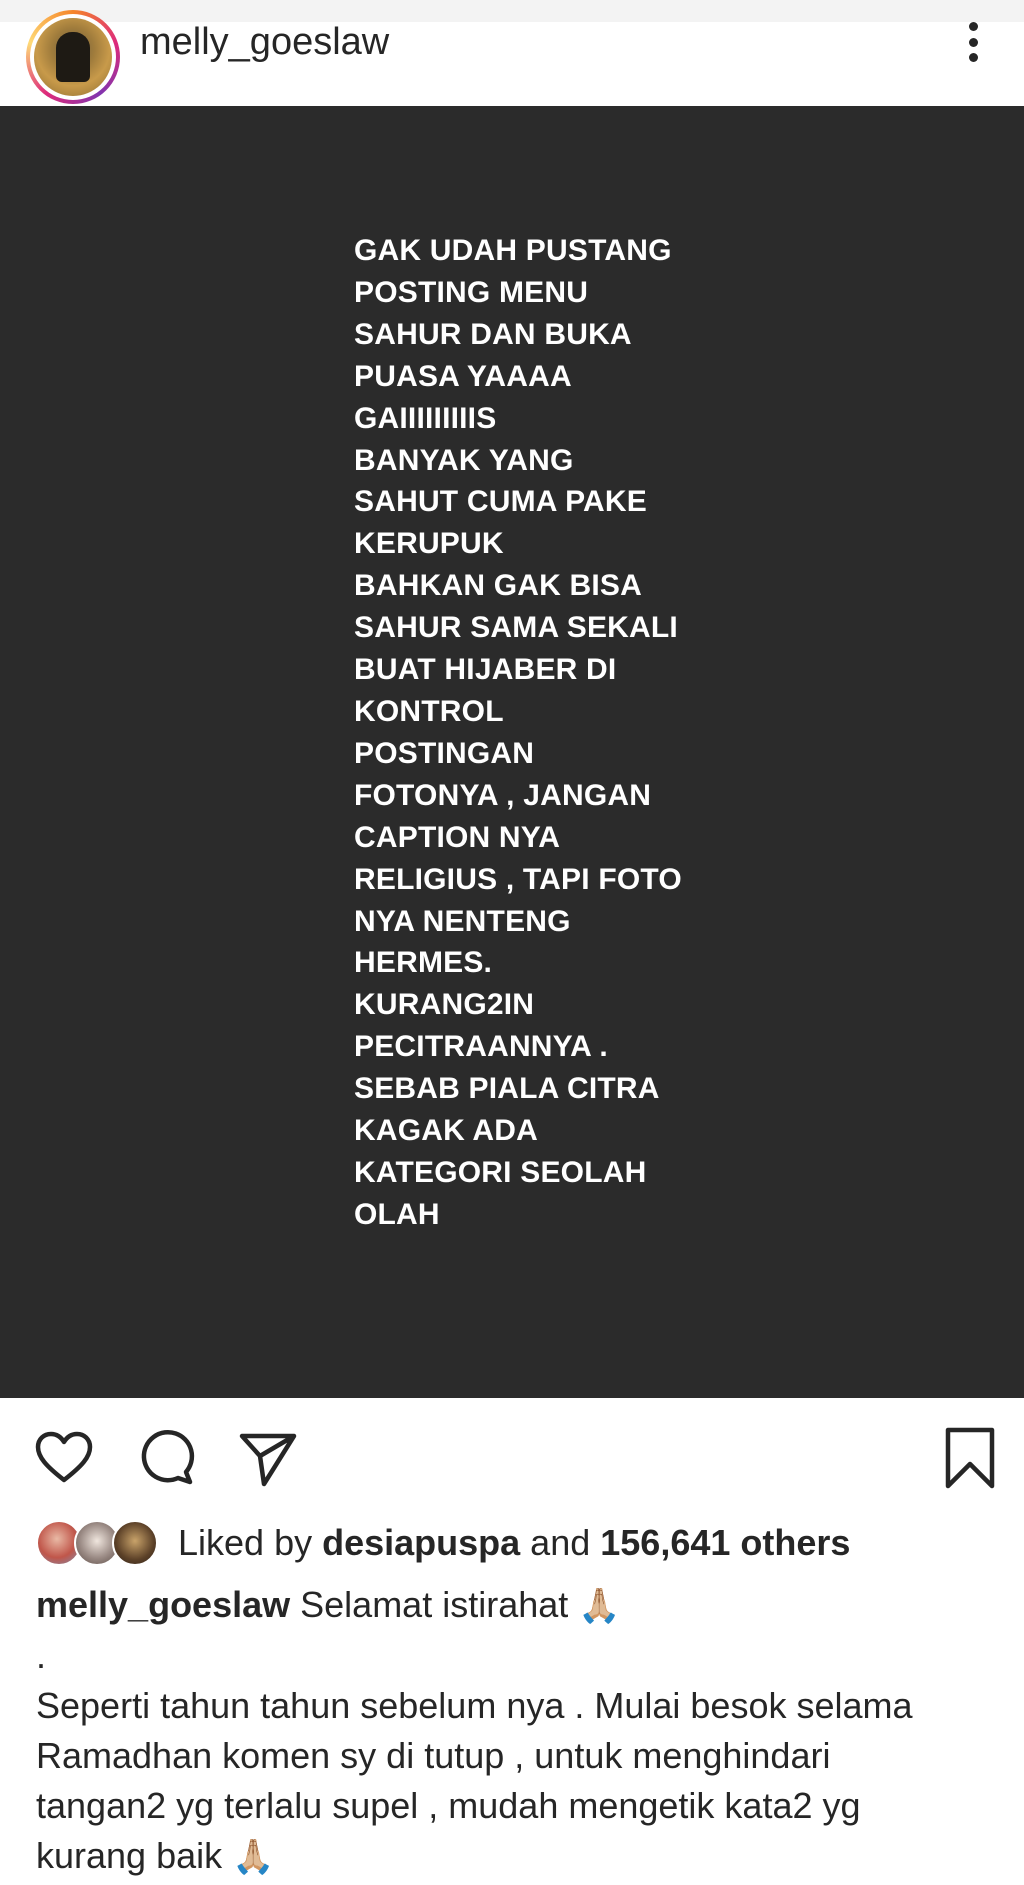 The width and height of the screenshot is (1024, 1885). What do you see at coordinates (500, 502) in the screenshot?
I see `post-text-line: SAHUT CUMA PAKE` at bounding box center [500, 502].